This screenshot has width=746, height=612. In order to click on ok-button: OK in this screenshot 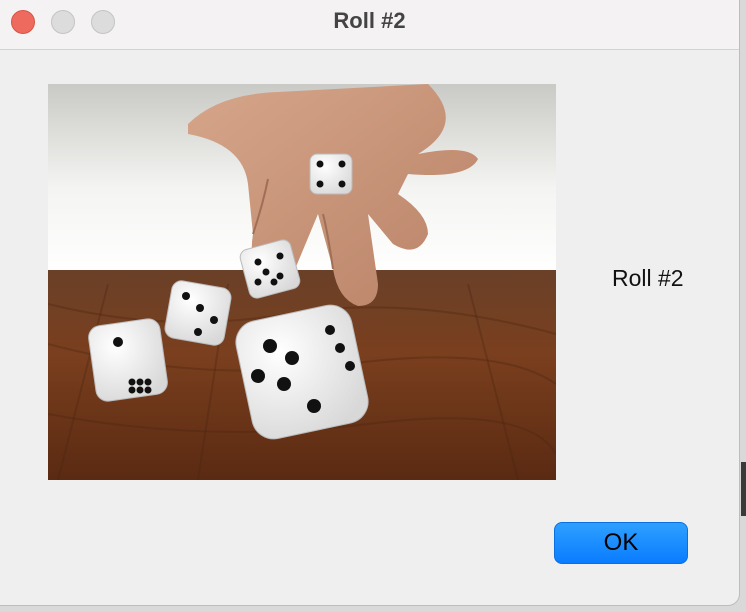, I will do `click(621, 543)`.